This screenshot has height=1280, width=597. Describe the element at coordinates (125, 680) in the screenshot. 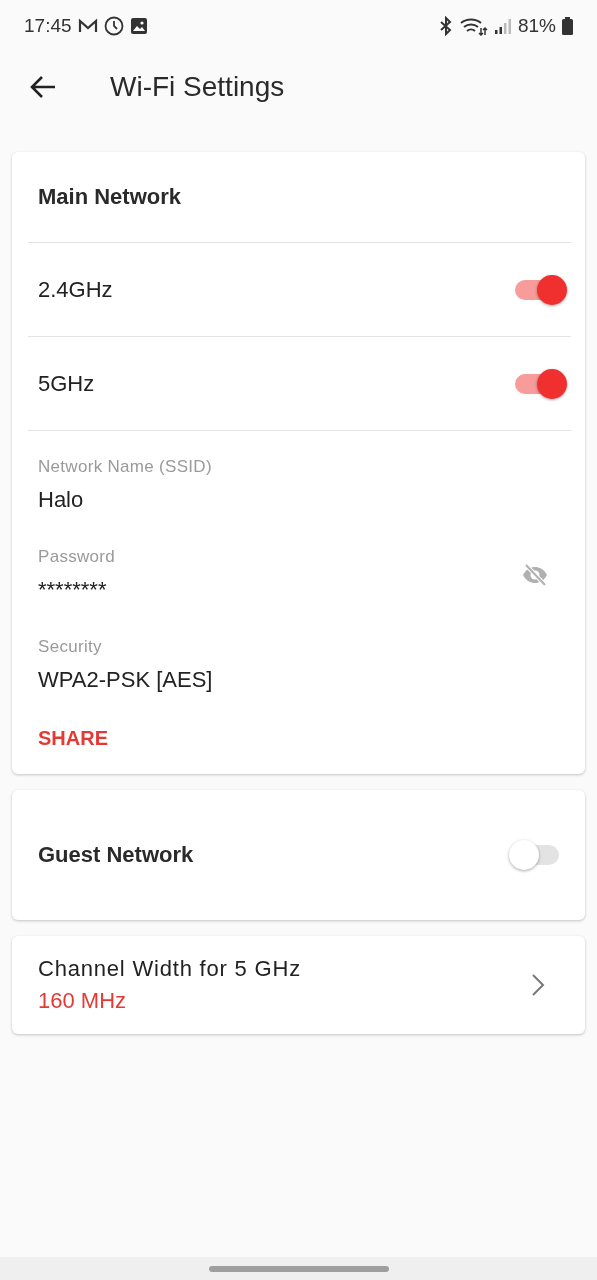

I see `field-value: WPA2-PSK [AES]` at that location.